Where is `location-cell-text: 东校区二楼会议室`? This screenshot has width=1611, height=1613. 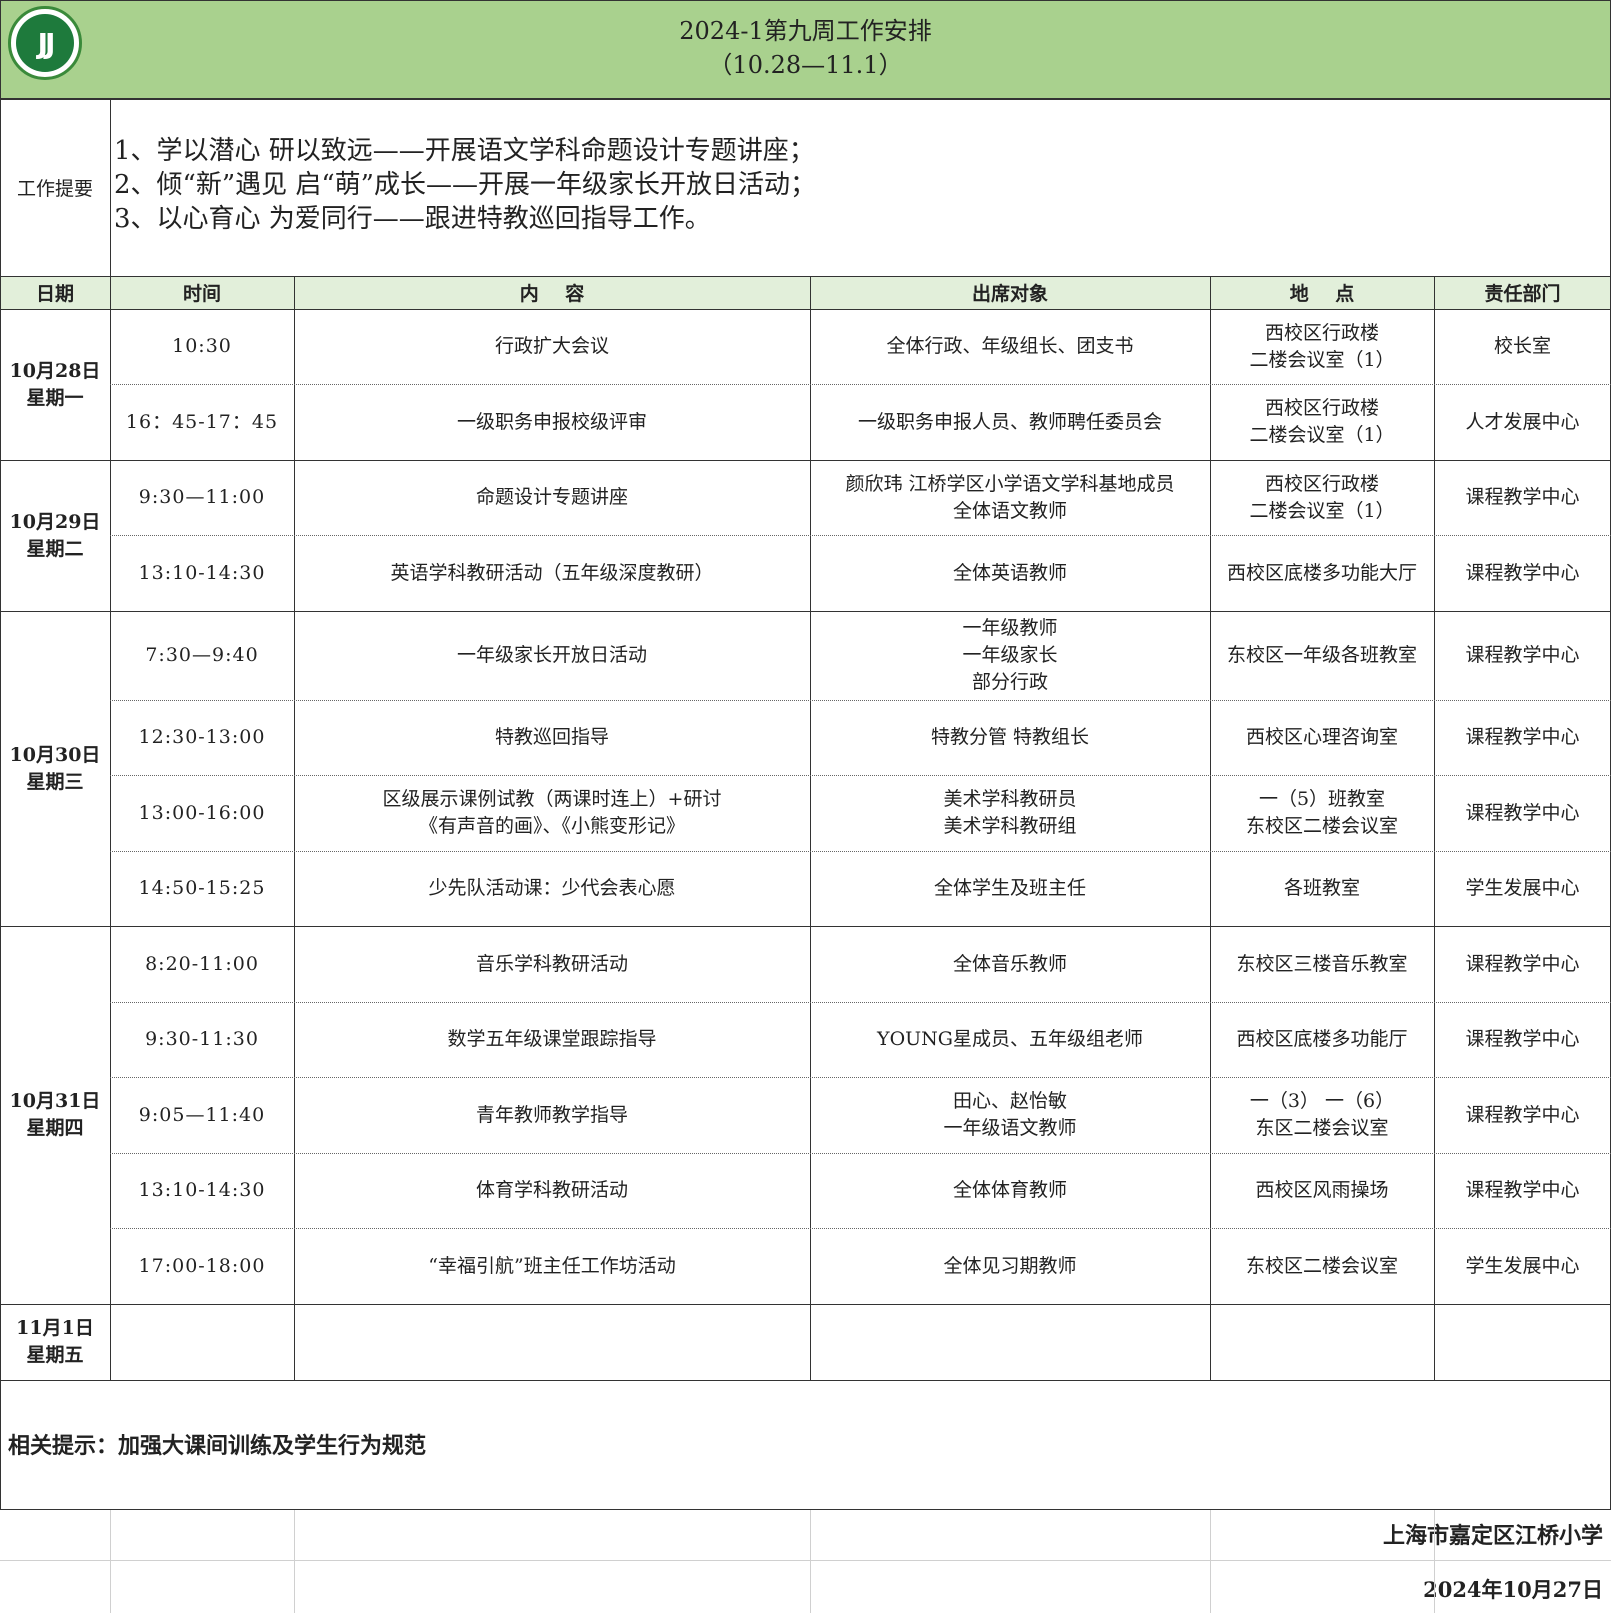 location-cell-text: 东校区二楼会议室 is located at coordinates (1321, 1265).